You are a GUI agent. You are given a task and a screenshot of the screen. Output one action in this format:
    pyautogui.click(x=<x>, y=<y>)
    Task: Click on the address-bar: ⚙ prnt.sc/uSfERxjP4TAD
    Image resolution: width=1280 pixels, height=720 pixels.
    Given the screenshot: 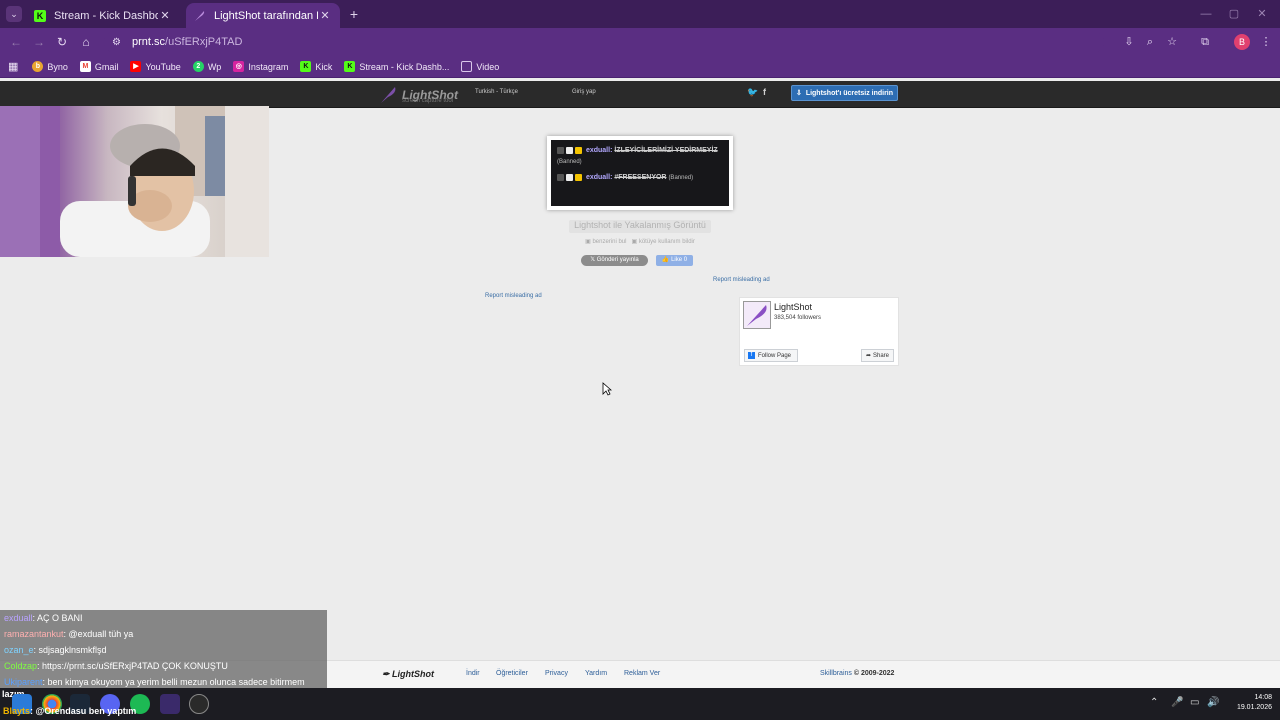 What is the action you would take?
    pyautogui.click(x=604, y=42)
    